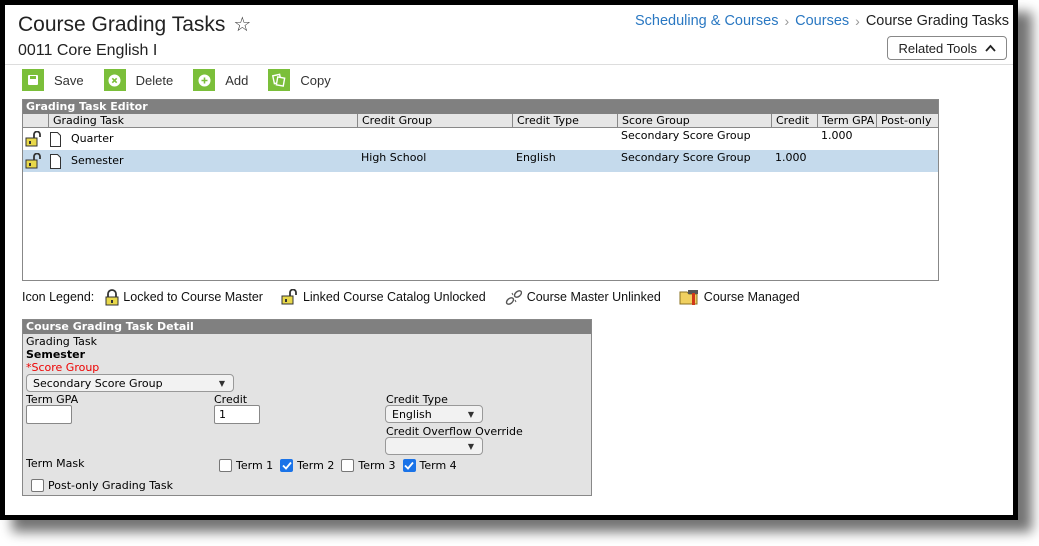 This screenshot has height=546, width=1039. I want to click on star-icon: ☆, so click(242, 24).